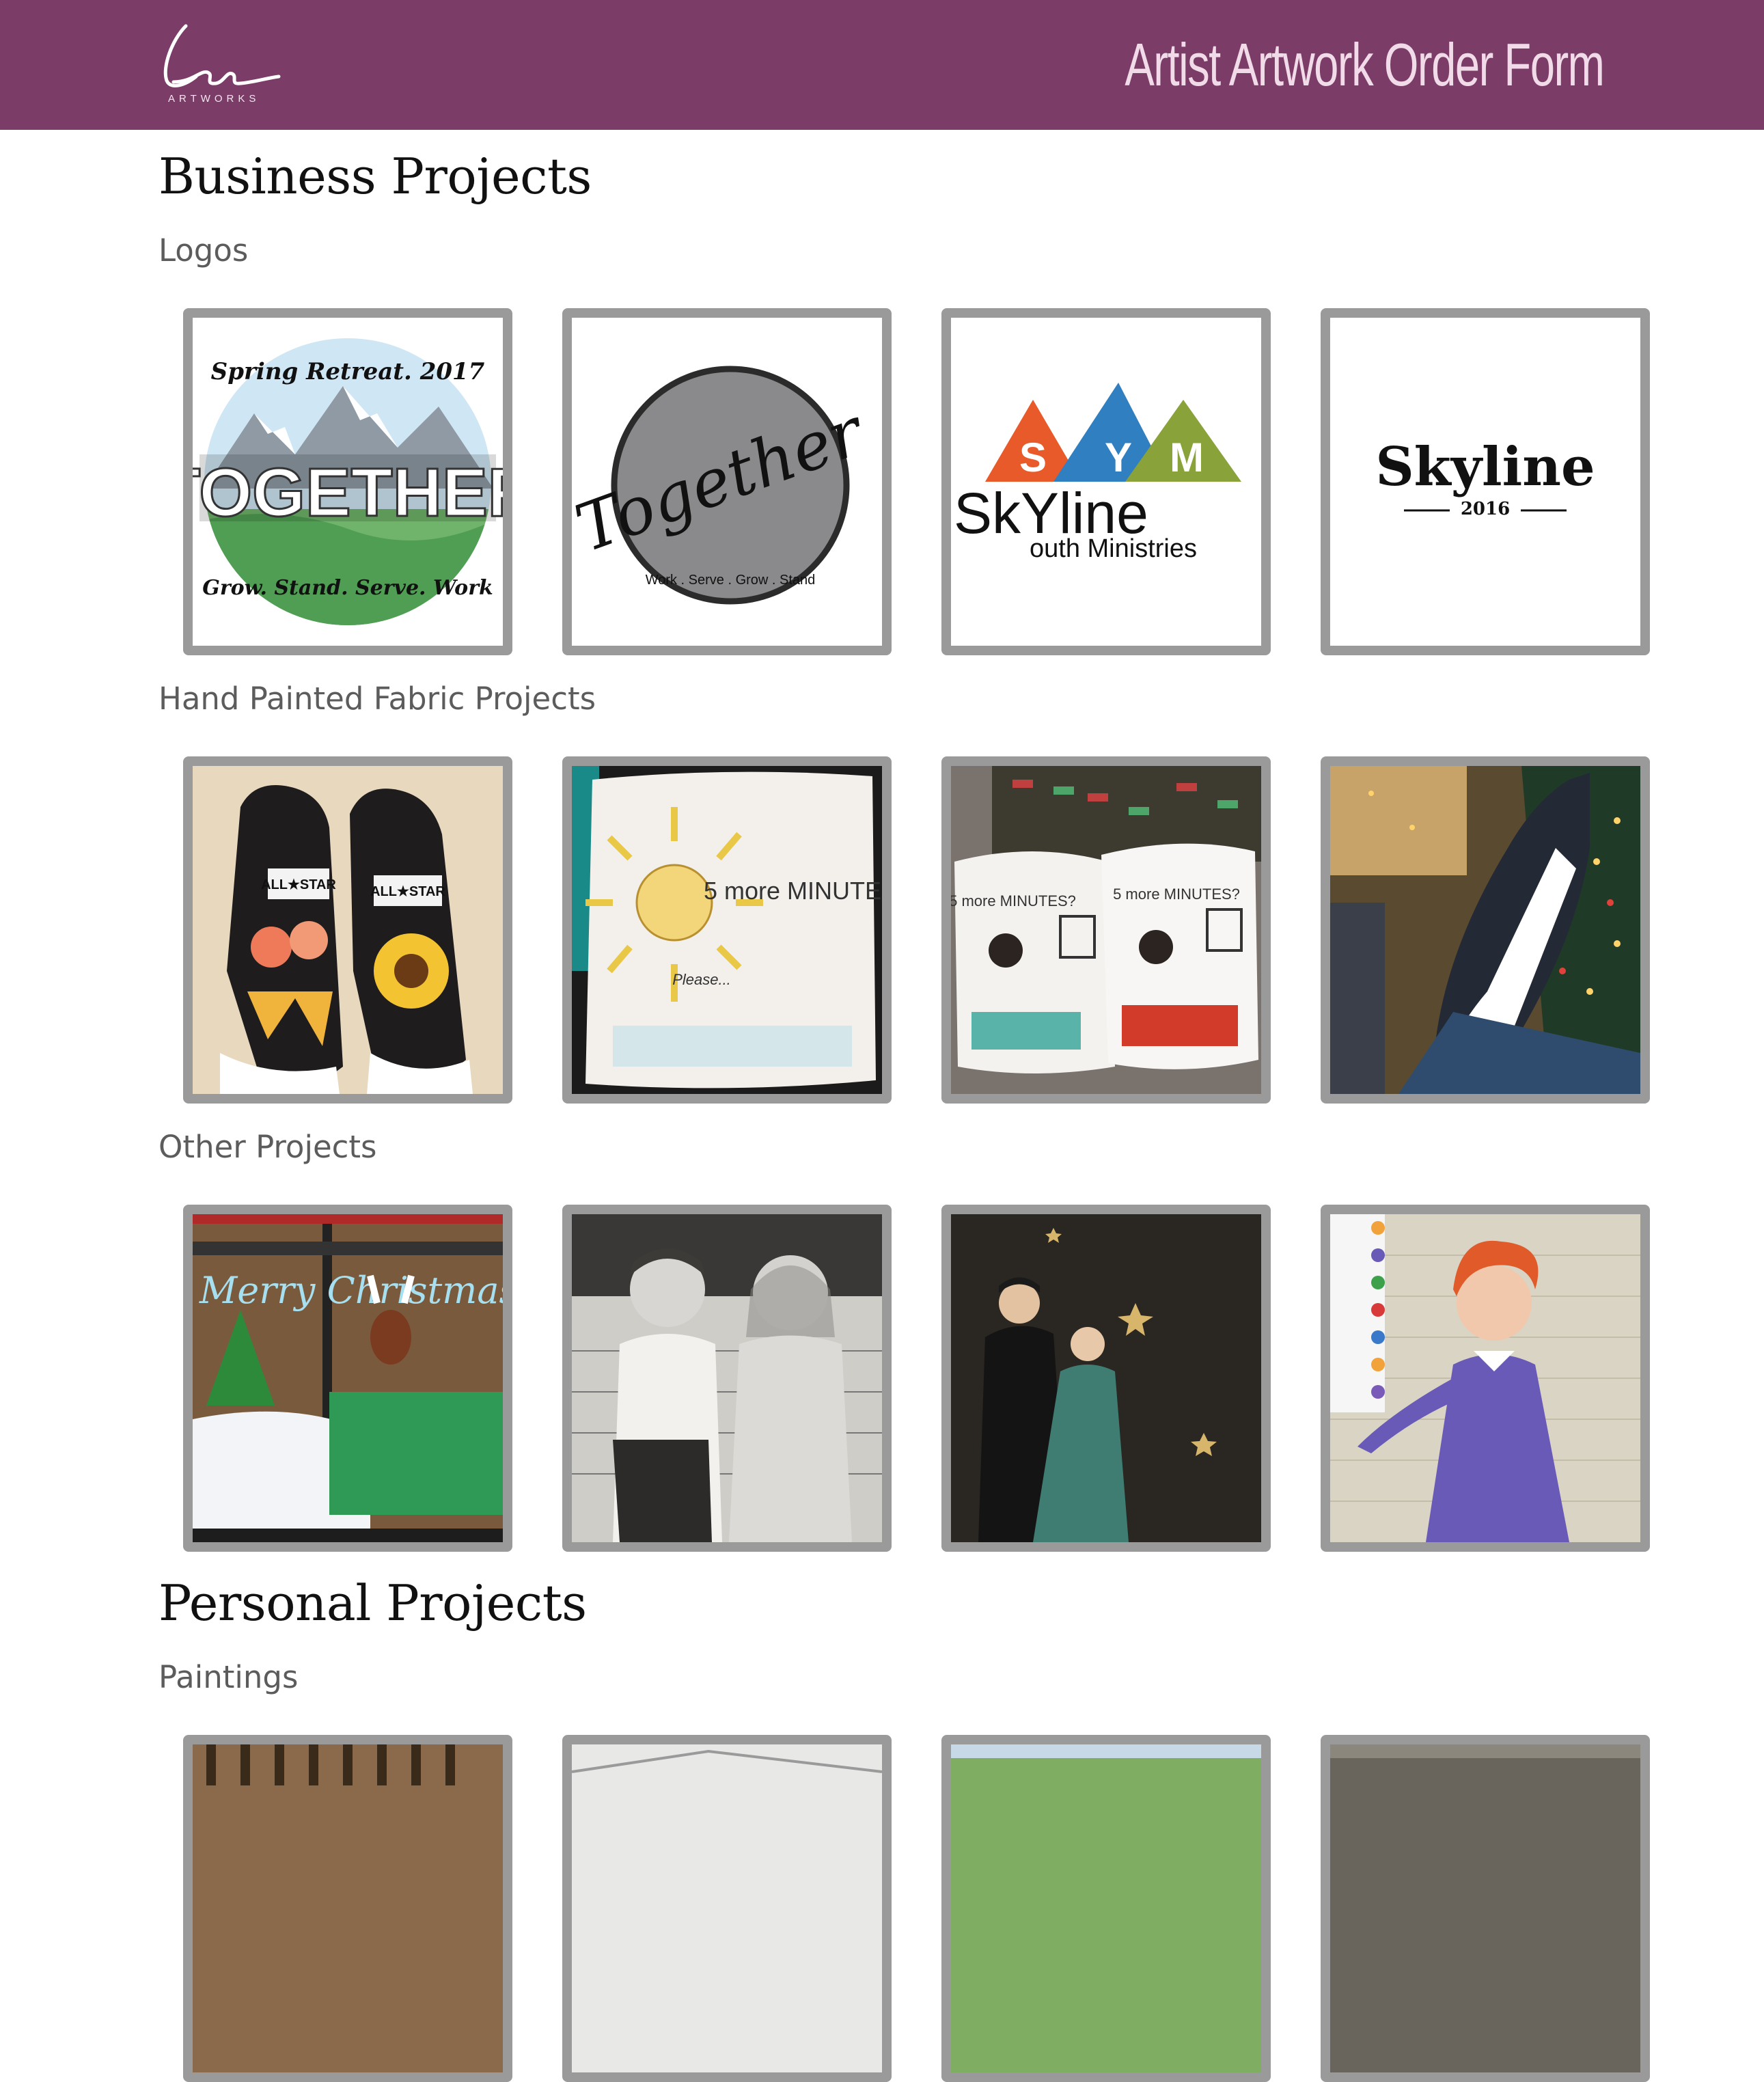 This screenshot has width=1764, height=2082. I want to click on logo-skyline-youth-thumb: S Y M SkYline outh Ministries, so click(1106, 481).